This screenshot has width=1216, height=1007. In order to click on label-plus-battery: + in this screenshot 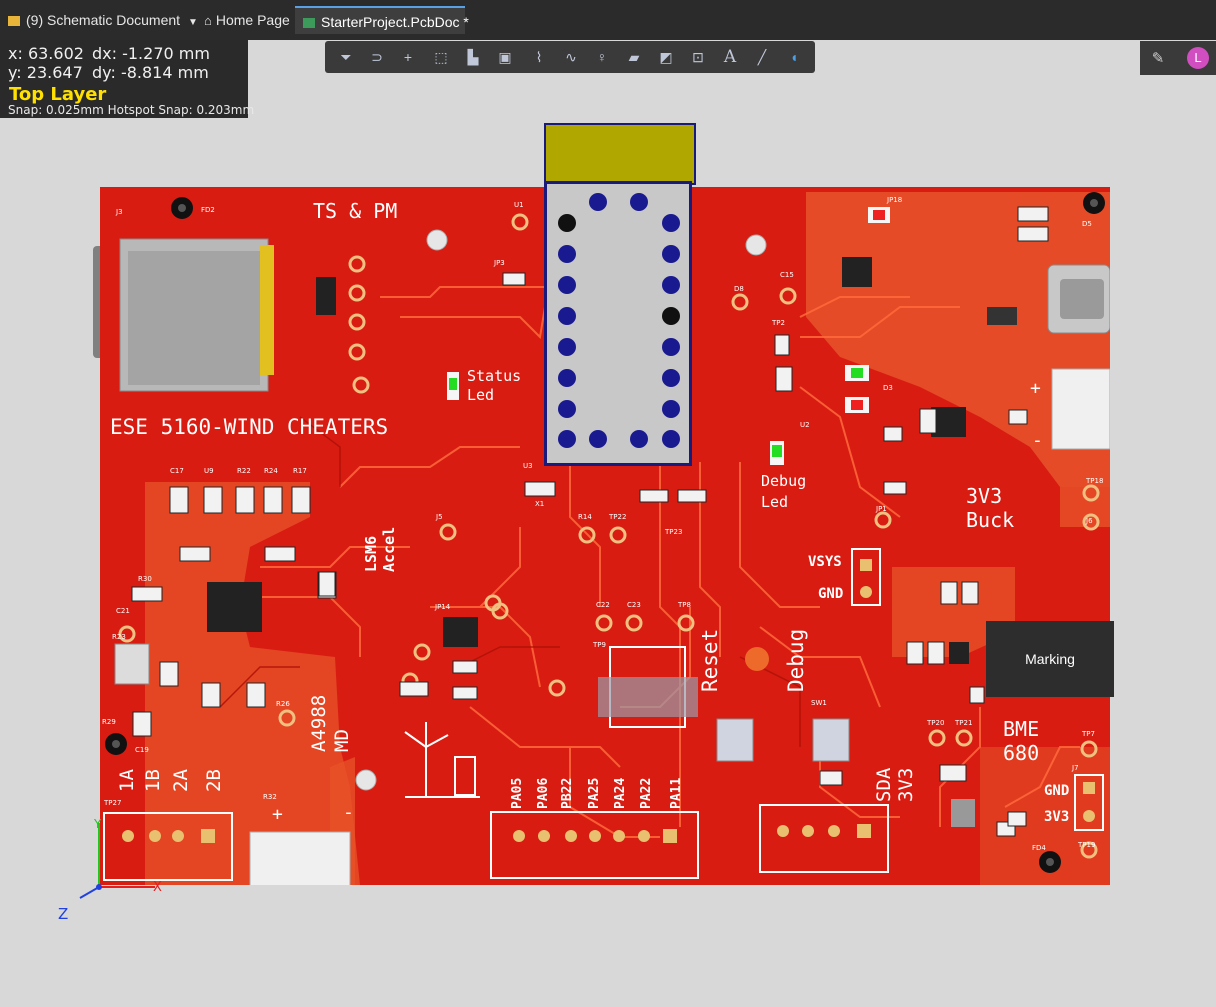, I will do `click(1035, 388)`.